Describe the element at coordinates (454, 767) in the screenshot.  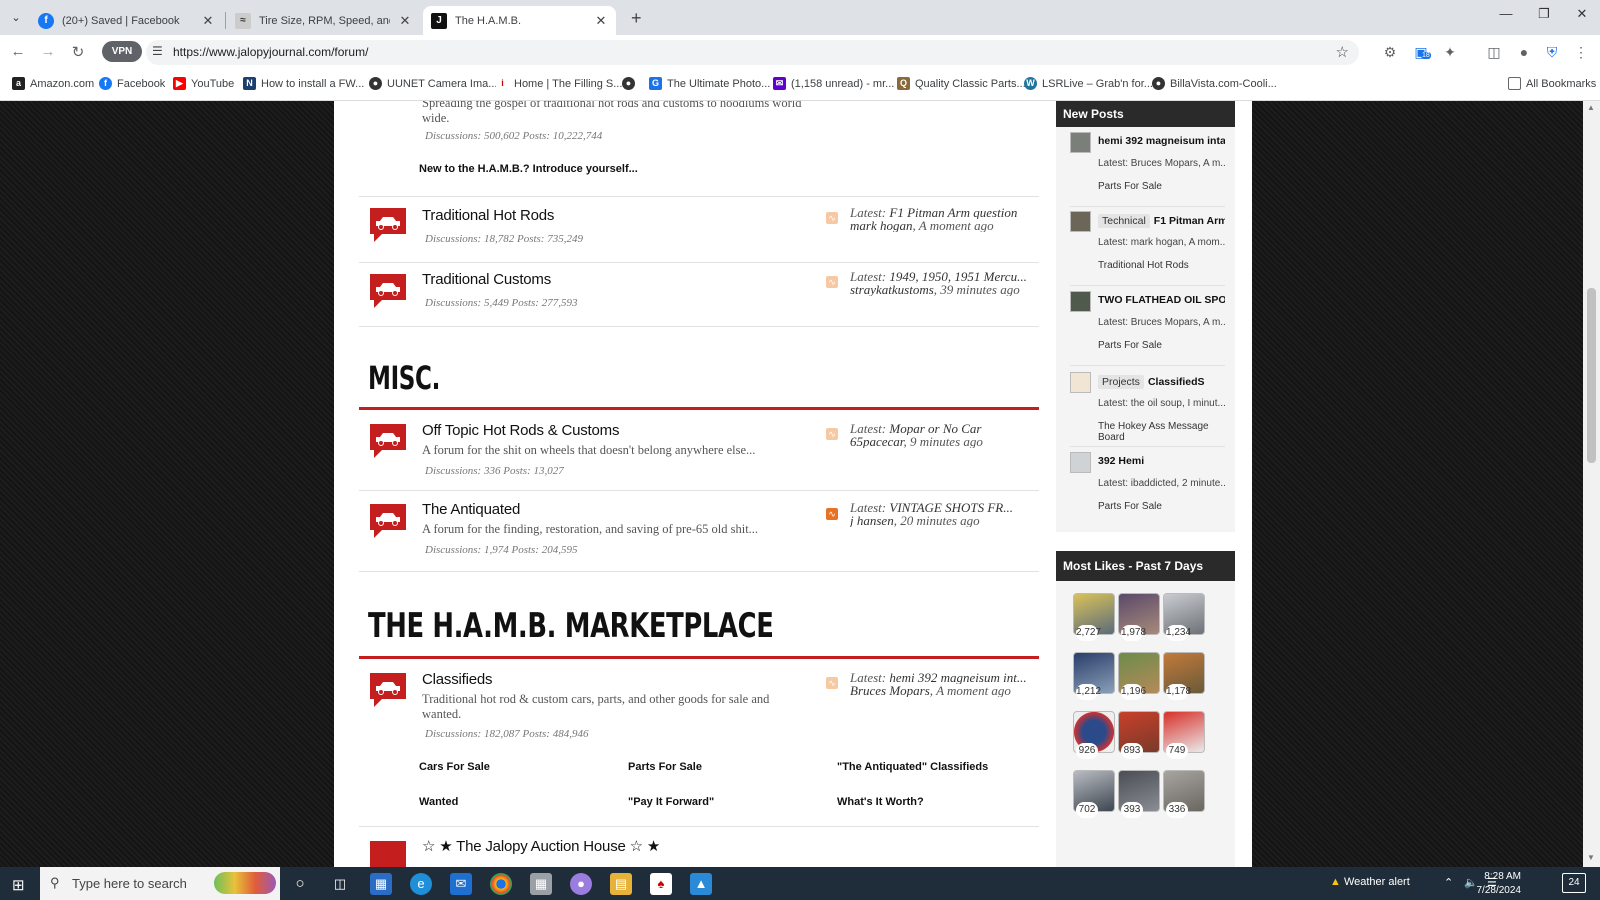
I see `subforum-link-cars-for-sale: Cars For Sale` at that location.